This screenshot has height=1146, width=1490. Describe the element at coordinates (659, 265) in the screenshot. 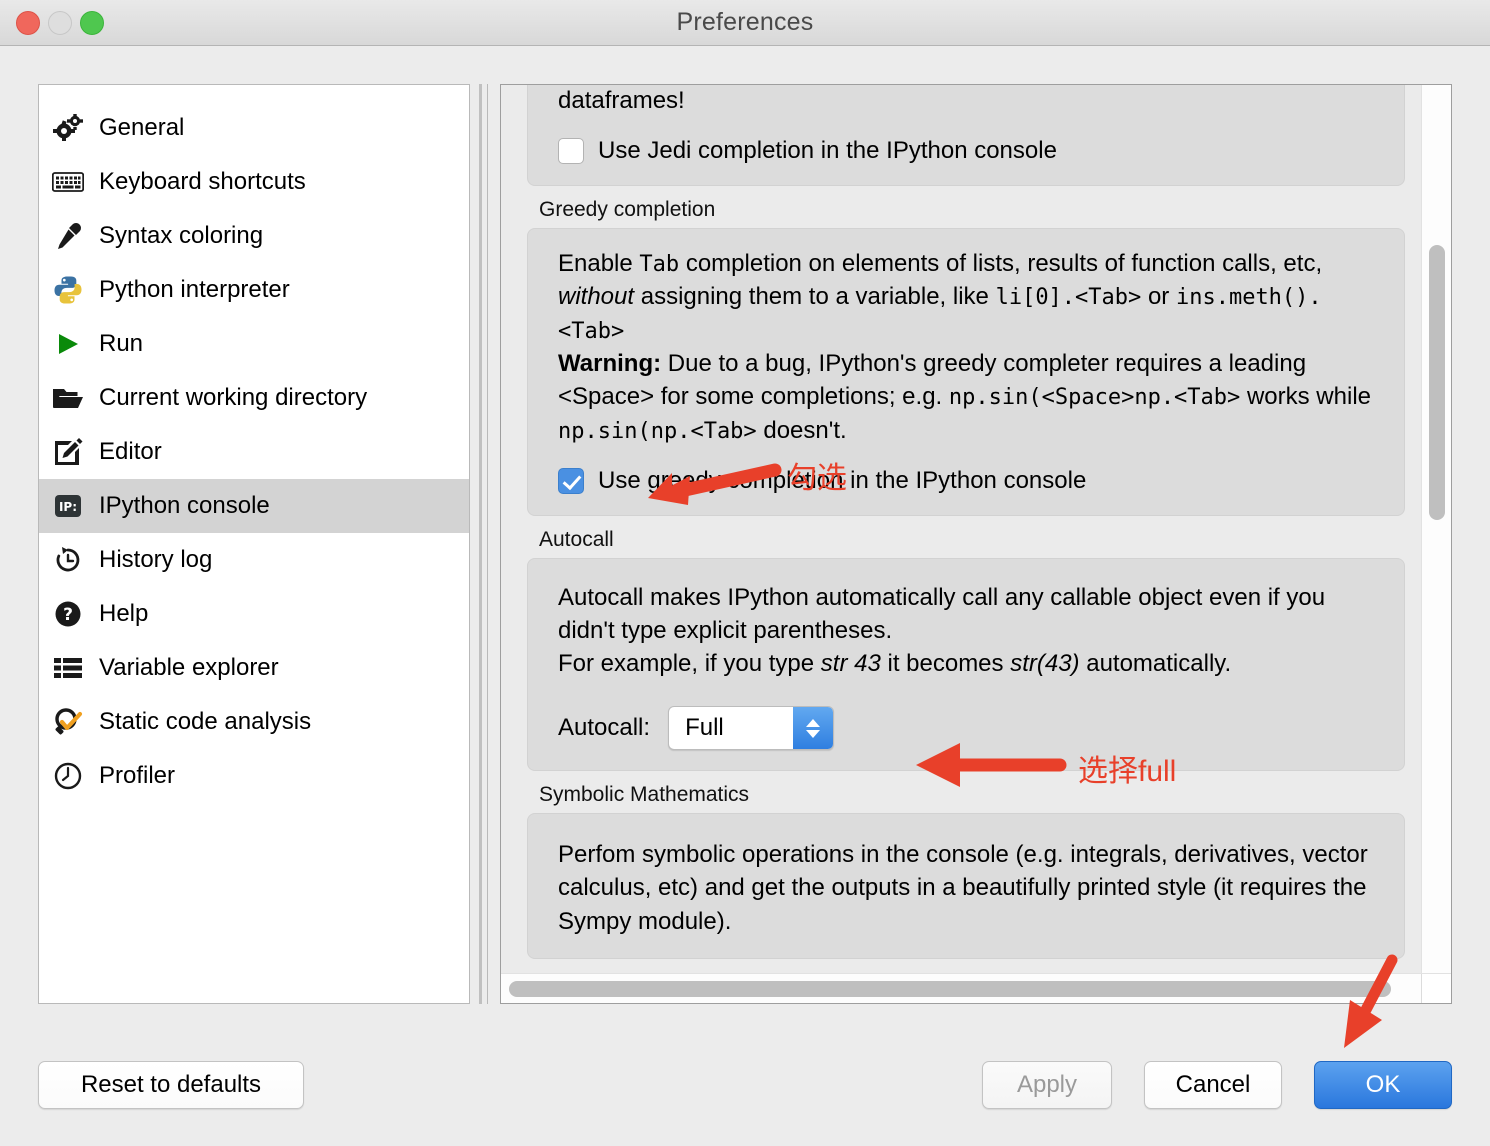

I see `greedy-tab-keyword: Tab` at that location.